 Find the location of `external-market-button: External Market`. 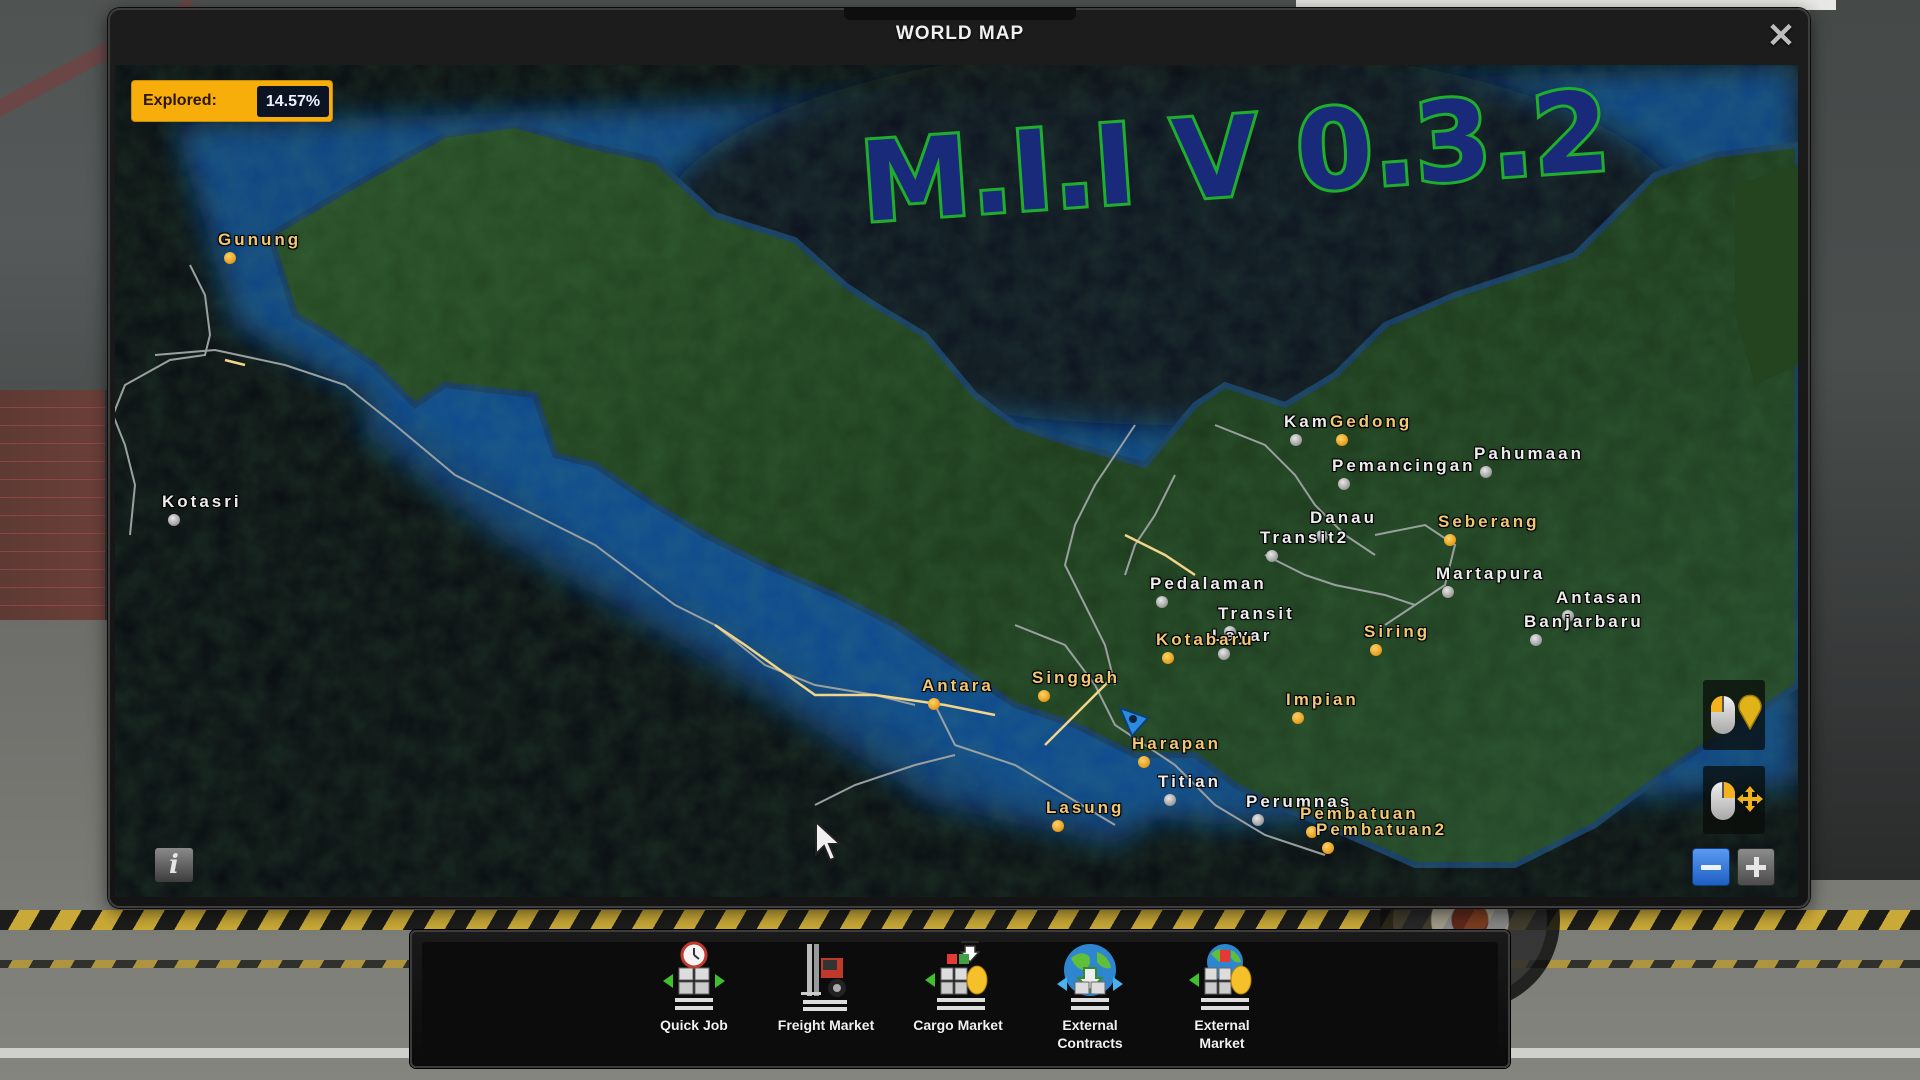

external-market-button: External Market is located at coordinates (1222, 1000).